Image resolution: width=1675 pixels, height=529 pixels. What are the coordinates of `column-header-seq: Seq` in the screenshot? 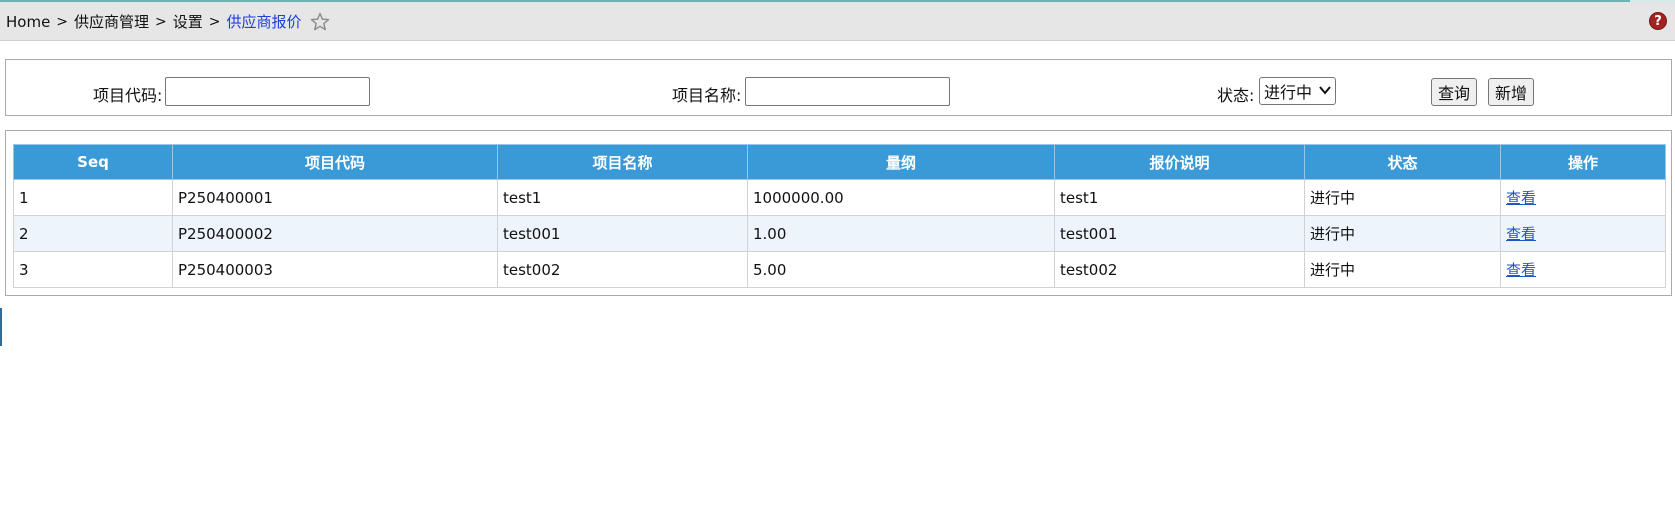 It's located at (93, 162).